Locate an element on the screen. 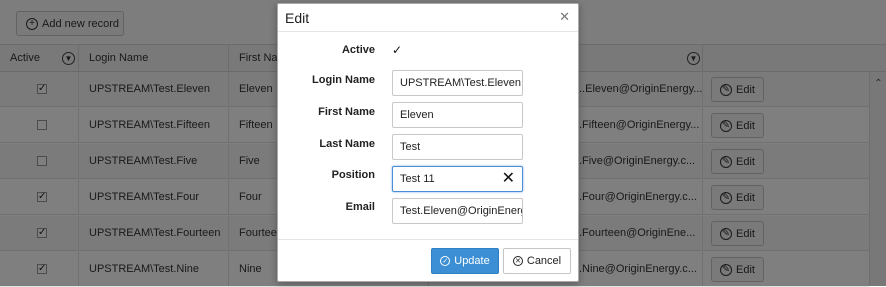  email-field: Test.Eleven@OriginEnergy is located at coordinates (457, 211).